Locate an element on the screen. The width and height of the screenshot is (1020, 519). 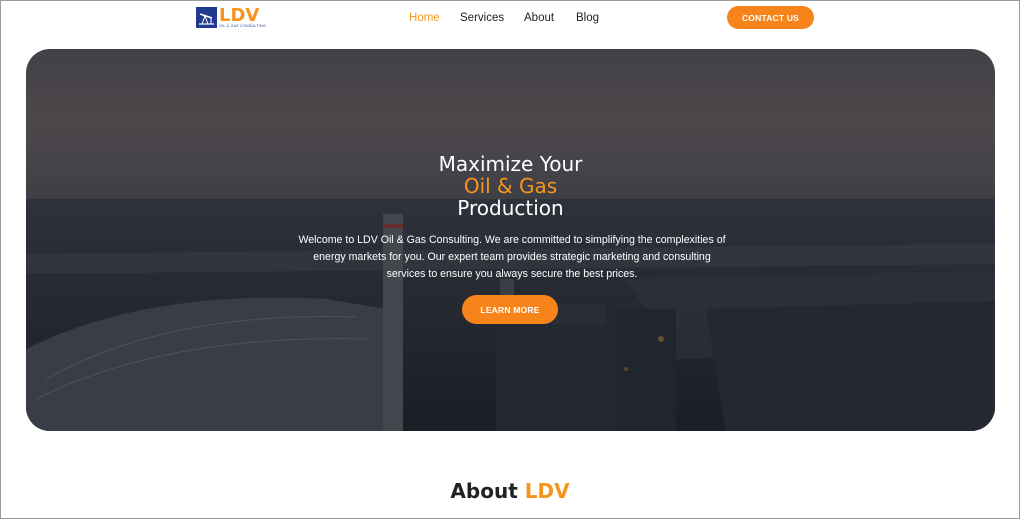
learn-more-button: LEARN MORE is located at coordinates (510, 309).